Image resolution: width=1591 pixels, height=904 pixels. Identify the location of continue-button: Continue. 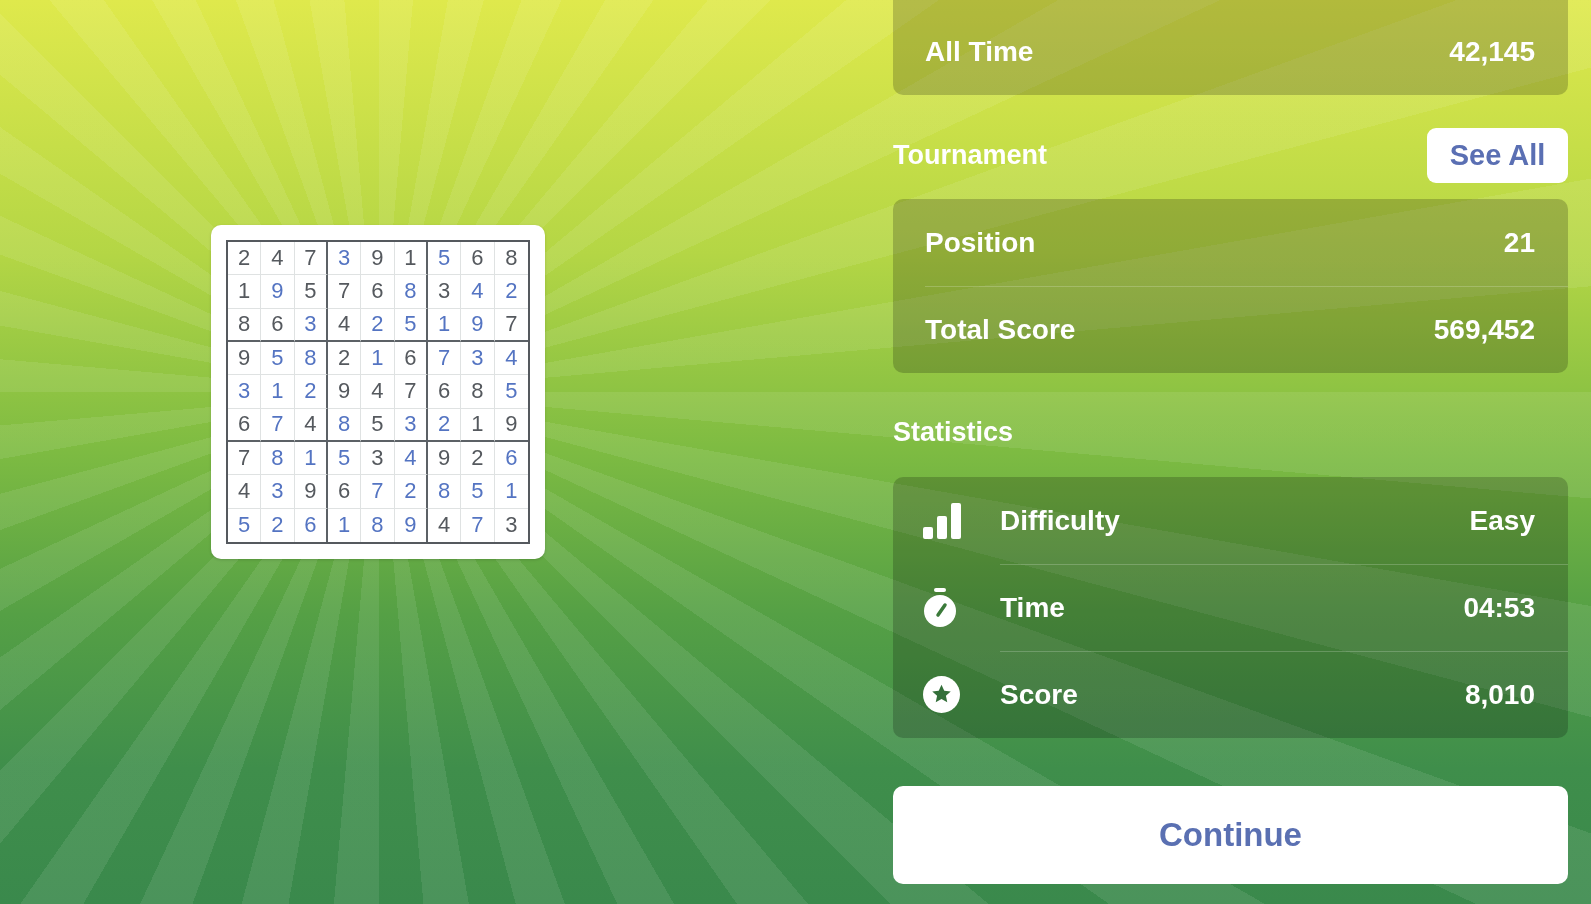
(1230, 835).